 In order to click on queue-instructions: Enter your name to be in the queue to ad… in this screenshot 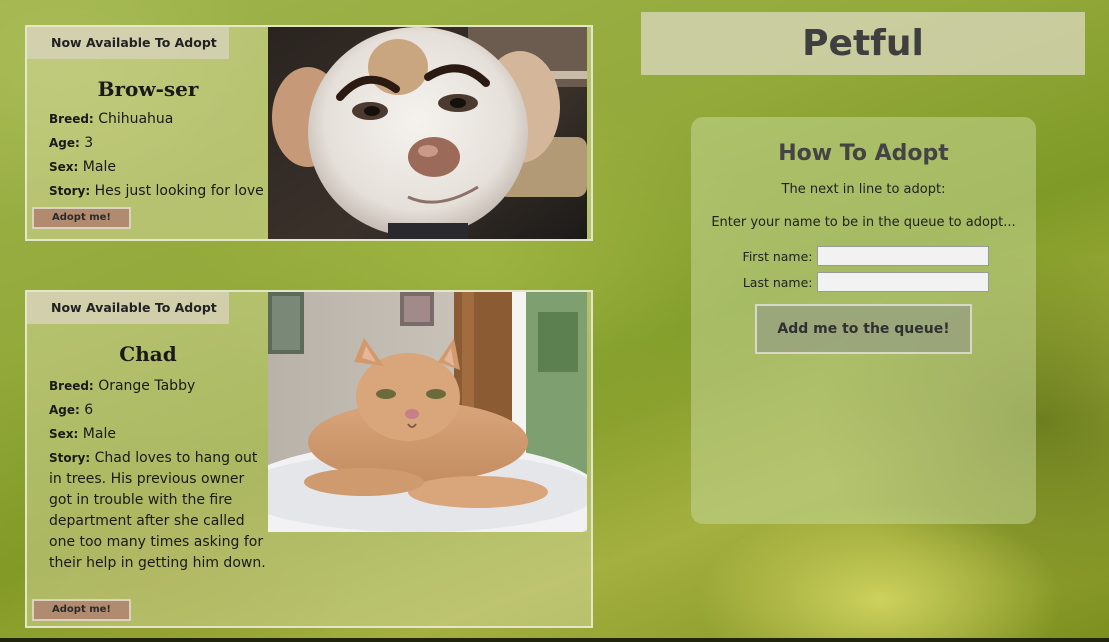, I will do `click(863, 222)`.